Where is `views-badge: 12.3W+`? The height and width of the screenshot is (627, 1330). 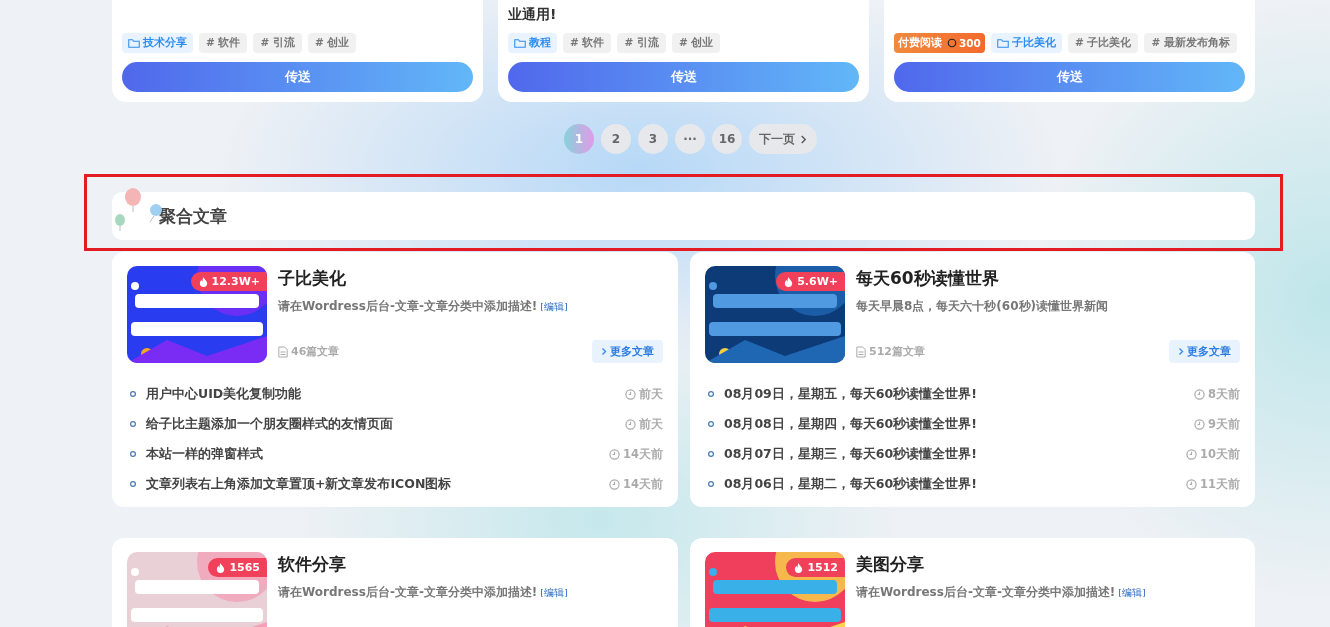
views-badge: 12.3W+ is located at coordinates (228, 281).